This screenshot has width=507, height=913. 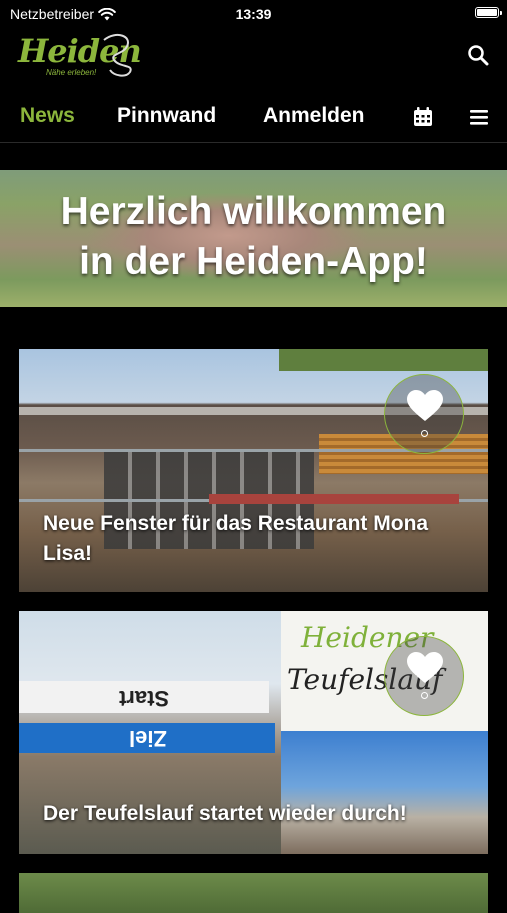 What do you see at coordinates (314, 116) in the screenshot?
I see `tab-anmelden: Anmelden` at bounding box center [314, 116].